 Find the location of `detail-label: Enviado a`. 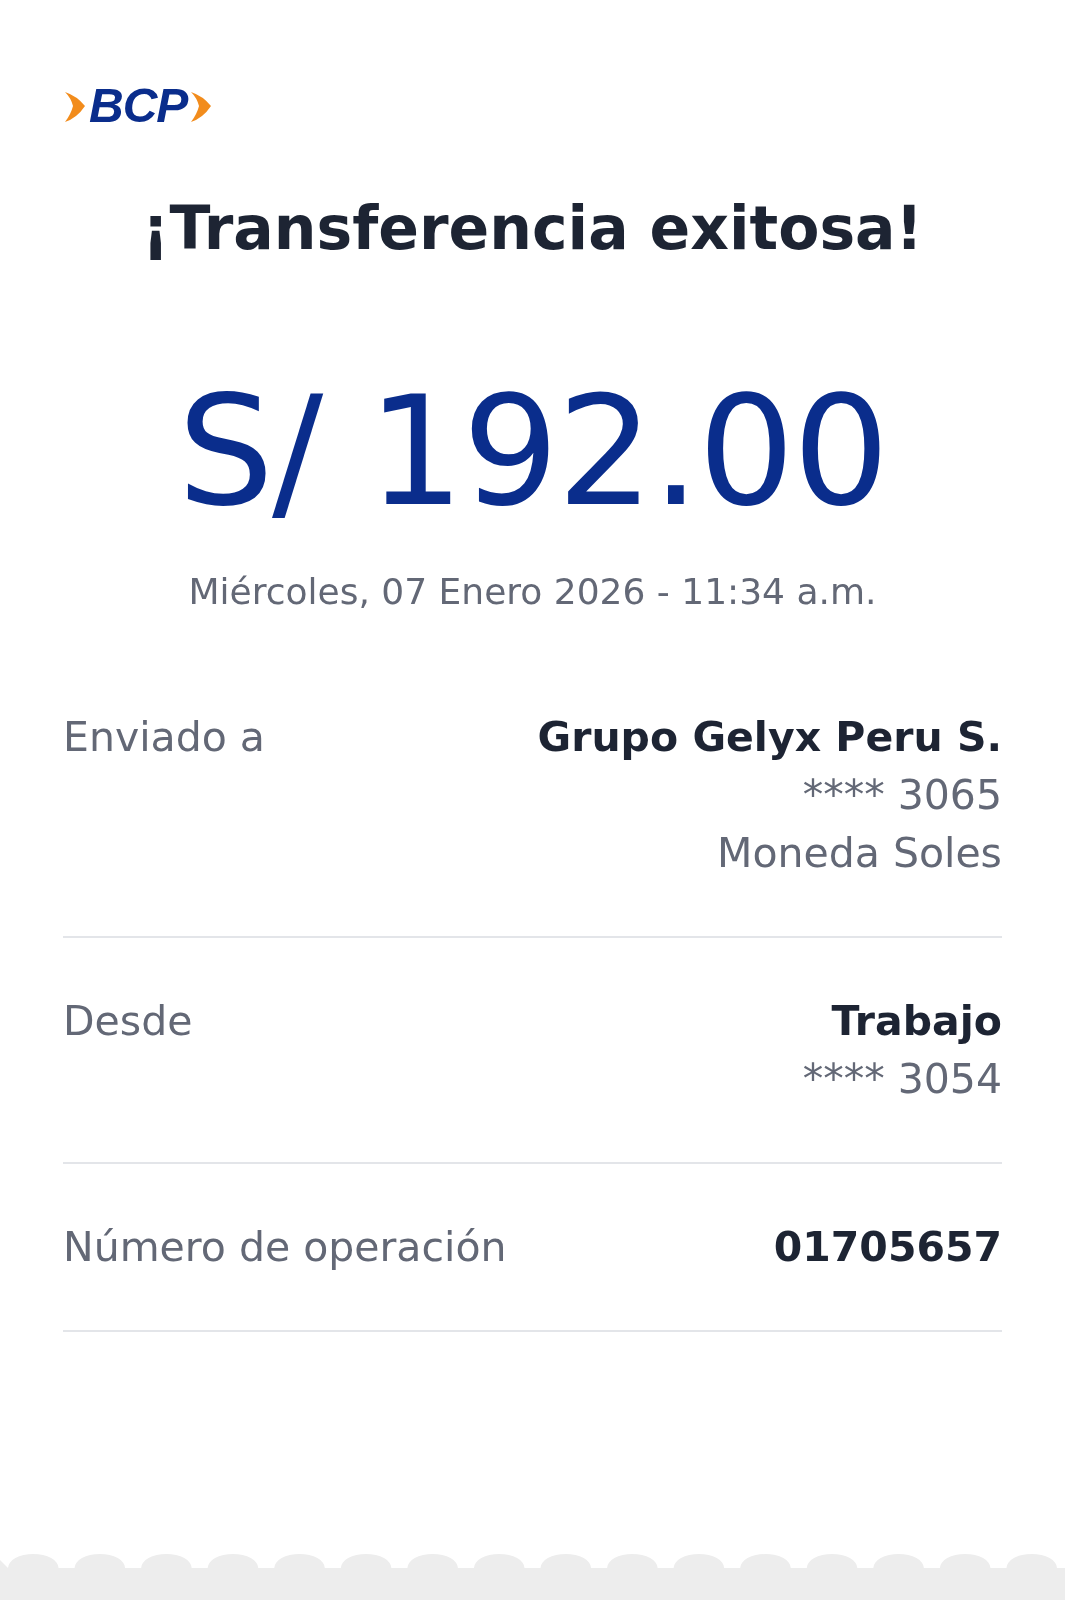

detail-label: Enviado a is located at coordinates (164, 738).